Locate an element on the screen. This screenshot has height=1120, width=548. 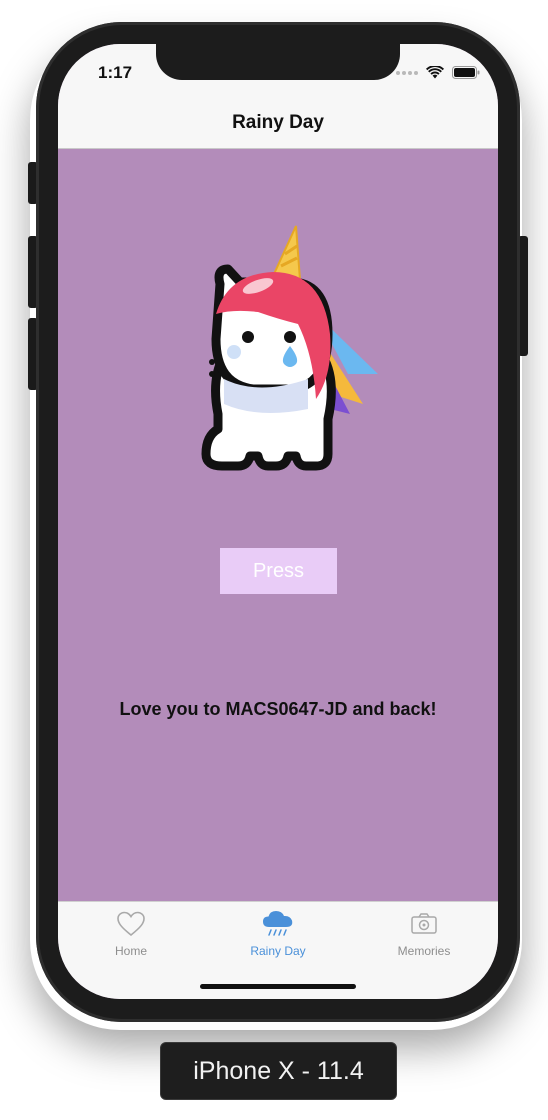
tab-rainy-day: Rainy Day is located at coordinates (278, 938).